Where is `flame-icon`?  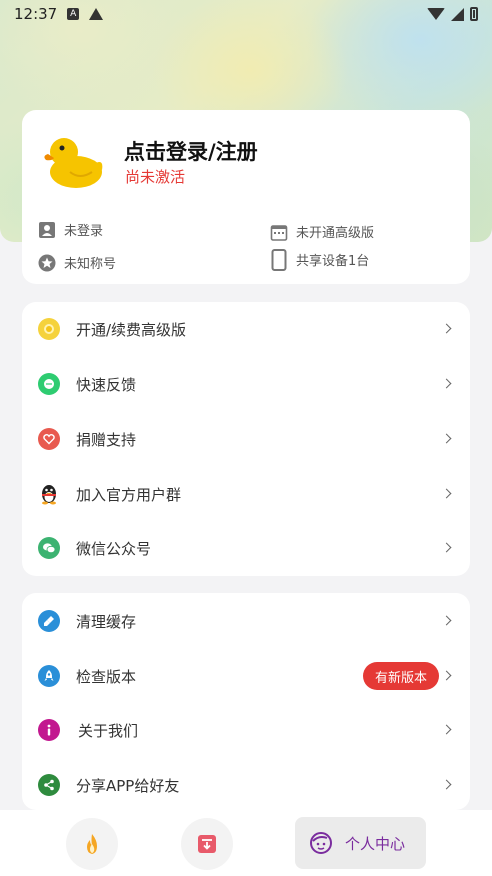
flame-icon is located at coordinates (92, 844).